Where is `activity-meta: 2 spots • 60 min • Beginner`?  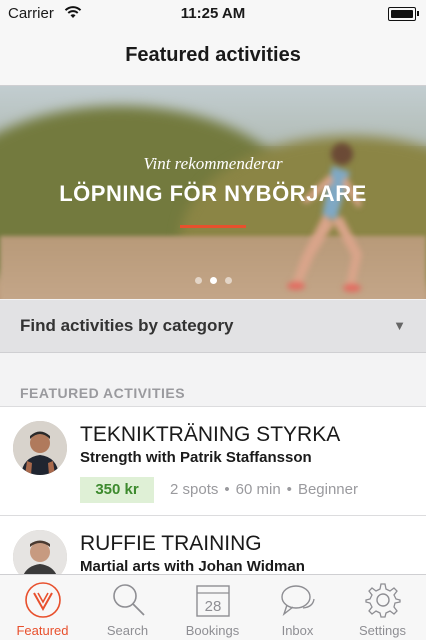
activity-meta: 2 spots • 60 min • Beginner is located at coordinates (264, 489).